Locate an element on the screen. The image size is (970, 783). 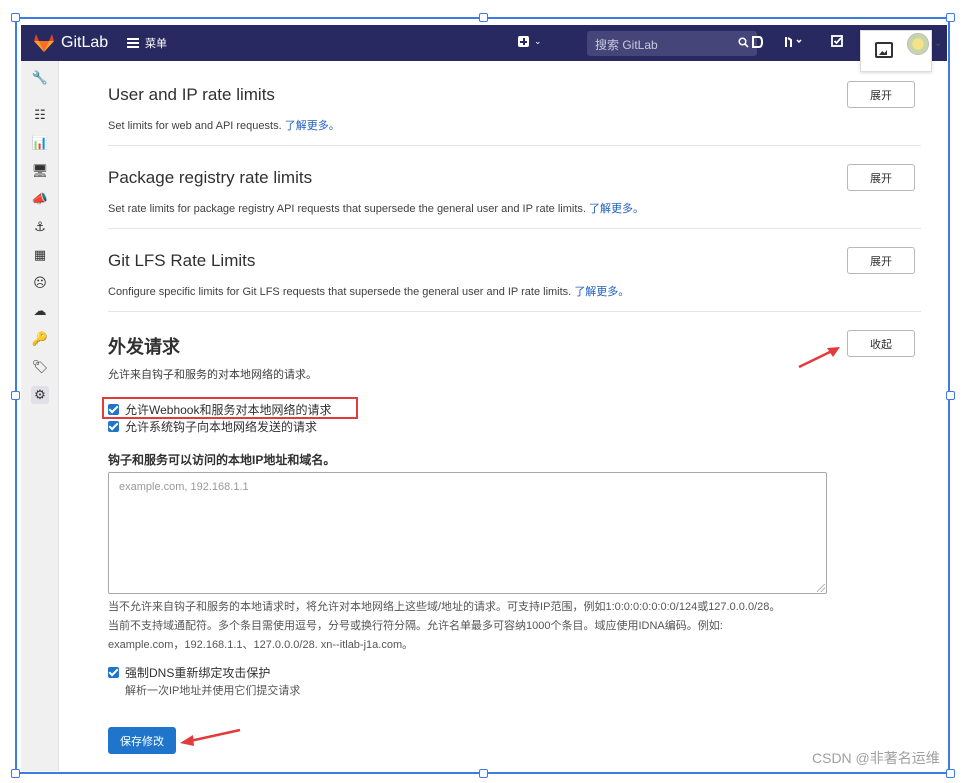
expand-button-git-lfs-rate-limits: 展开 is located at coordinates (881, 260).